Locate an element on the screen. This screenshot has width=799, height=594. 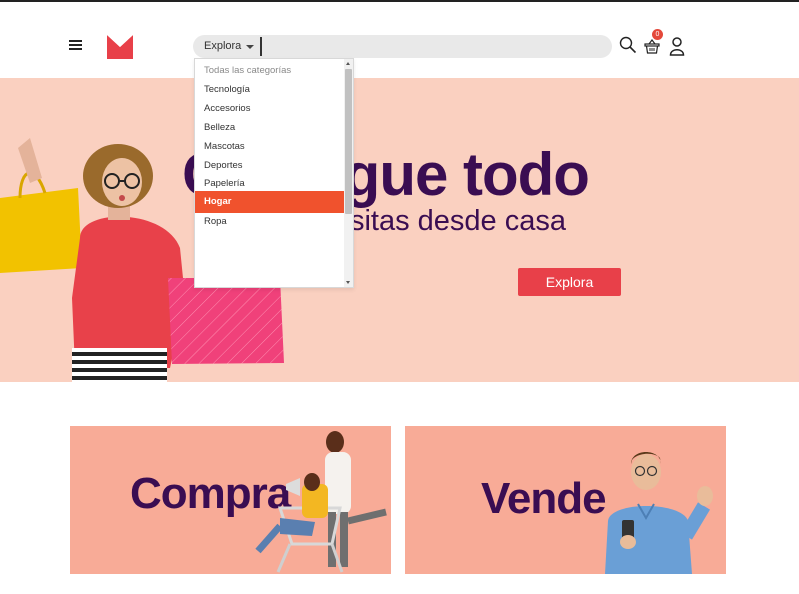
header: Explora 0 is located at coordinates (399, 40).